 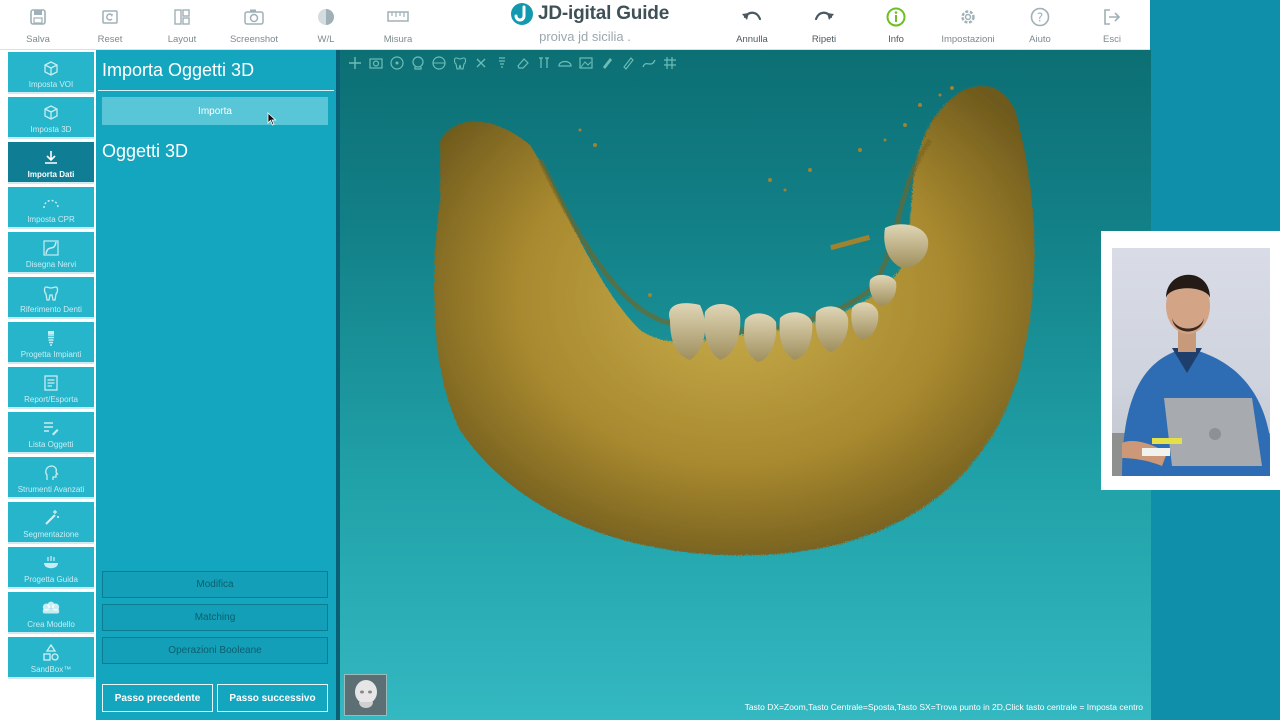 I want to click on exit-icon, so click(x=1112, y=17).